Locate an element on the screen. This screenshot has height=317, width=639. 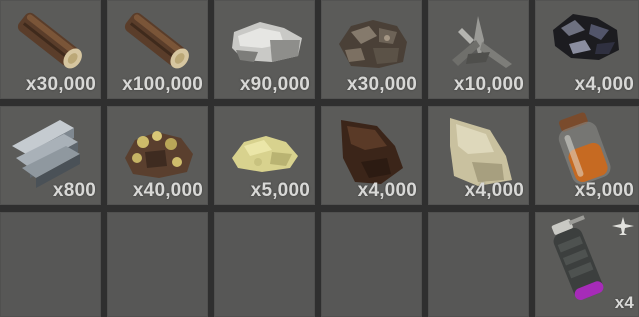
quantity-label: x800 is located at coordinates (74, 190).